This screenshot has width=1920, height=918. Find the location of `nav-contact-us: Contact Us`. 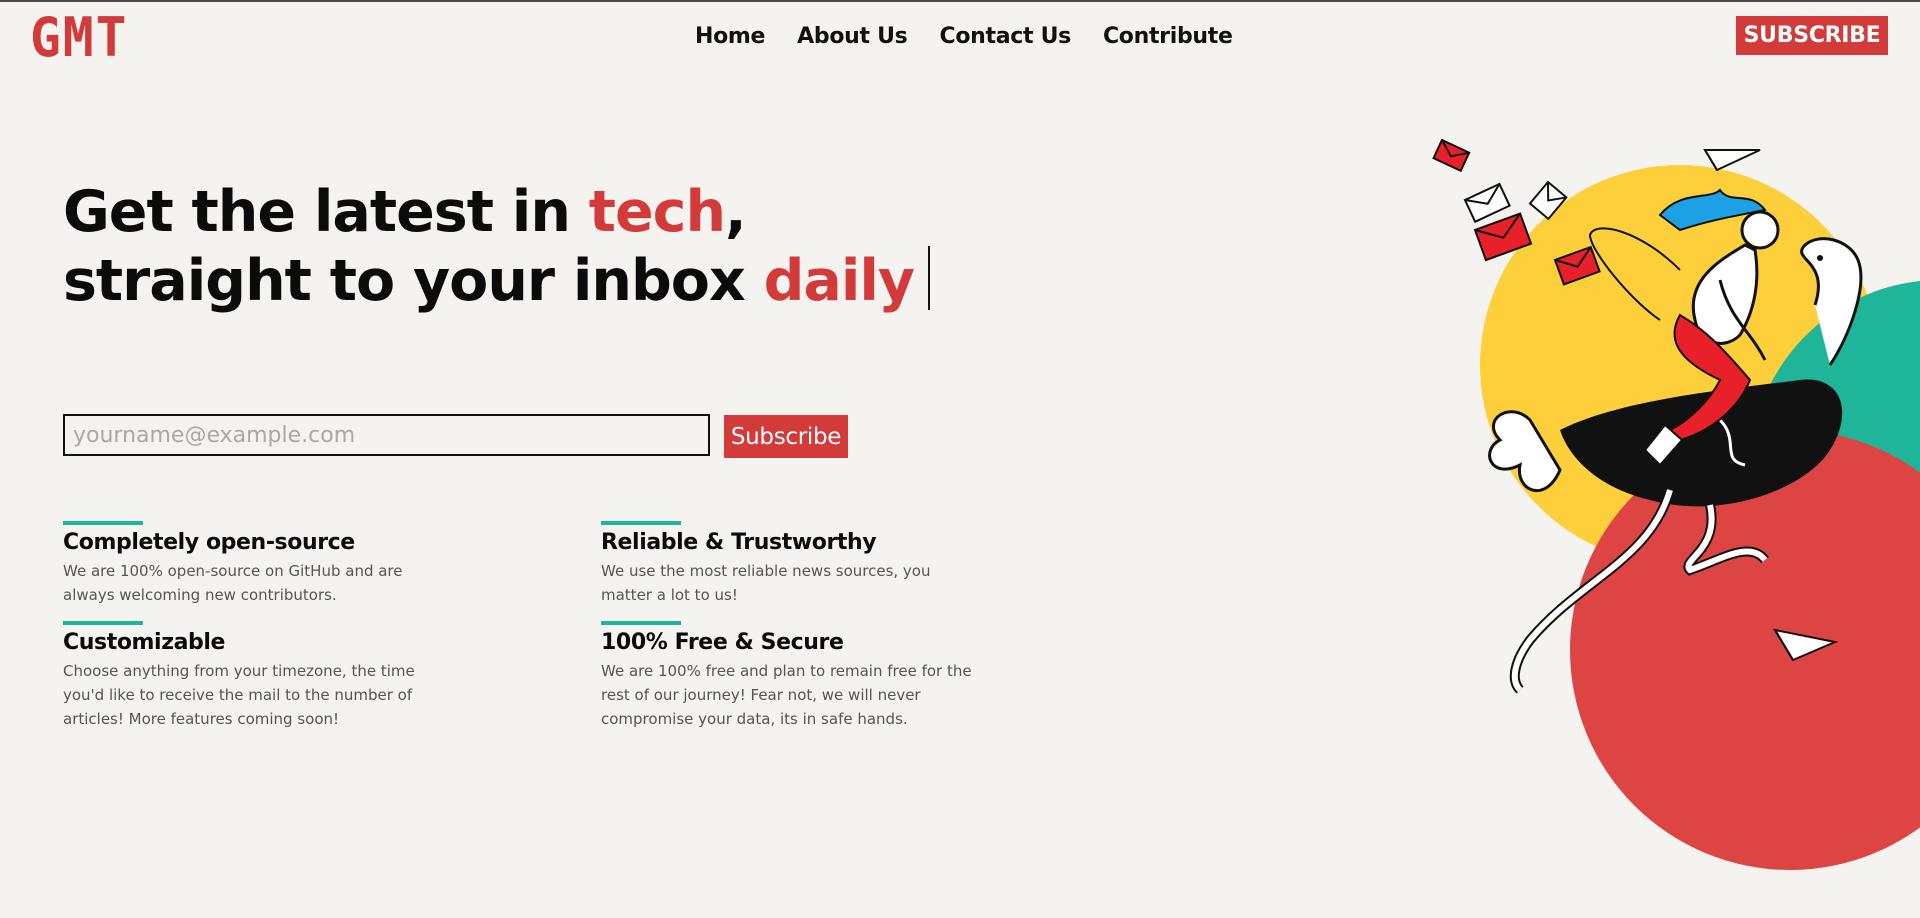

nav-contact-us: Contact Us is located at coordinates (1005, 36).